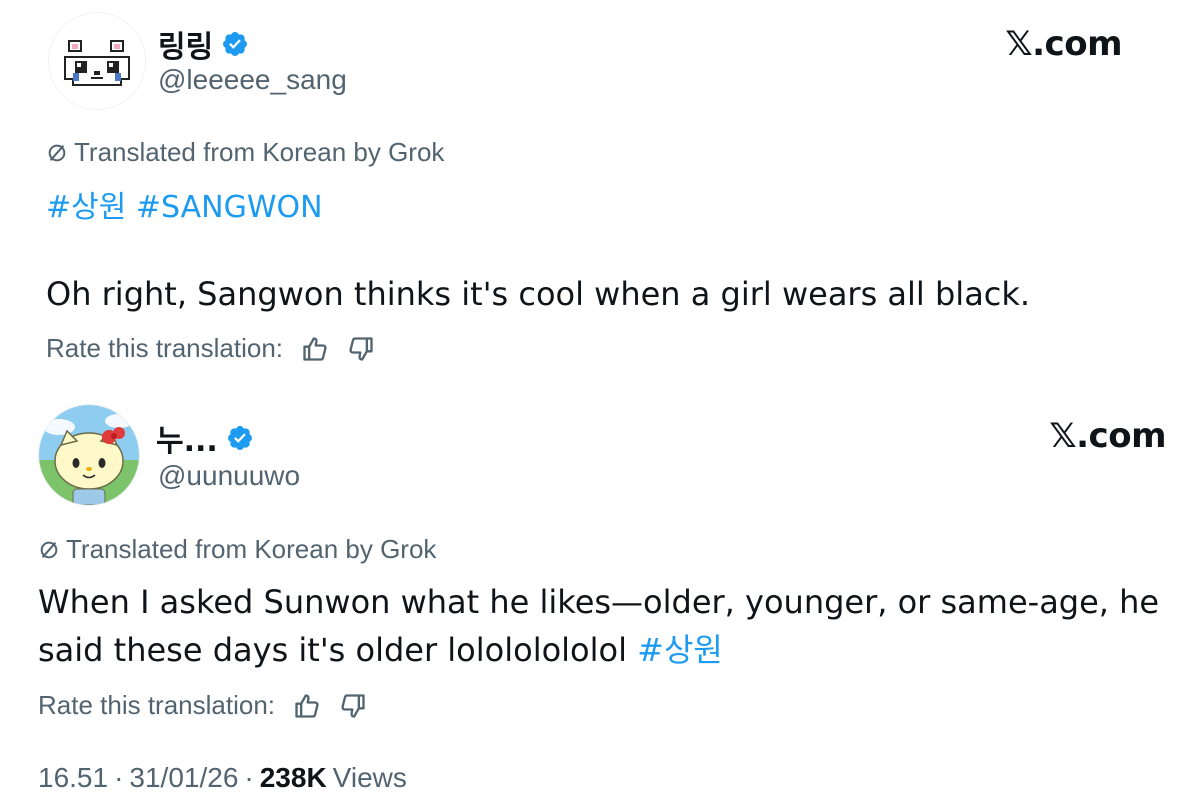  Describe the element at coordinates (293, 777) in the screenshot. I see `views-count: 238K` at that location.